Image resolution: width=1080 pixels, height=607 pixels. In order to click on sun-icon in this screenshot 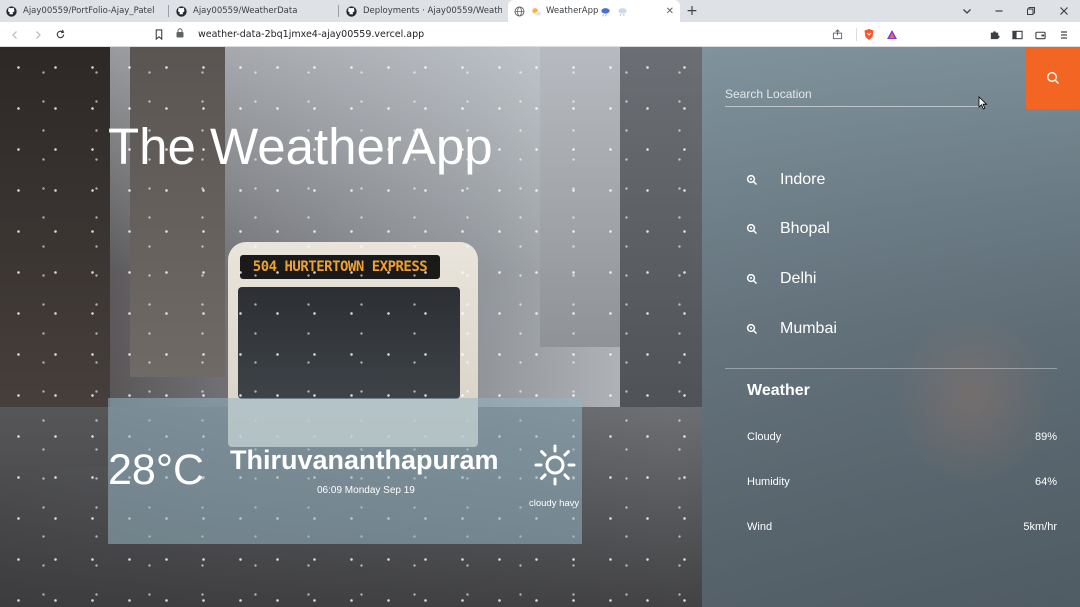, I will do `click(555, 465)`.